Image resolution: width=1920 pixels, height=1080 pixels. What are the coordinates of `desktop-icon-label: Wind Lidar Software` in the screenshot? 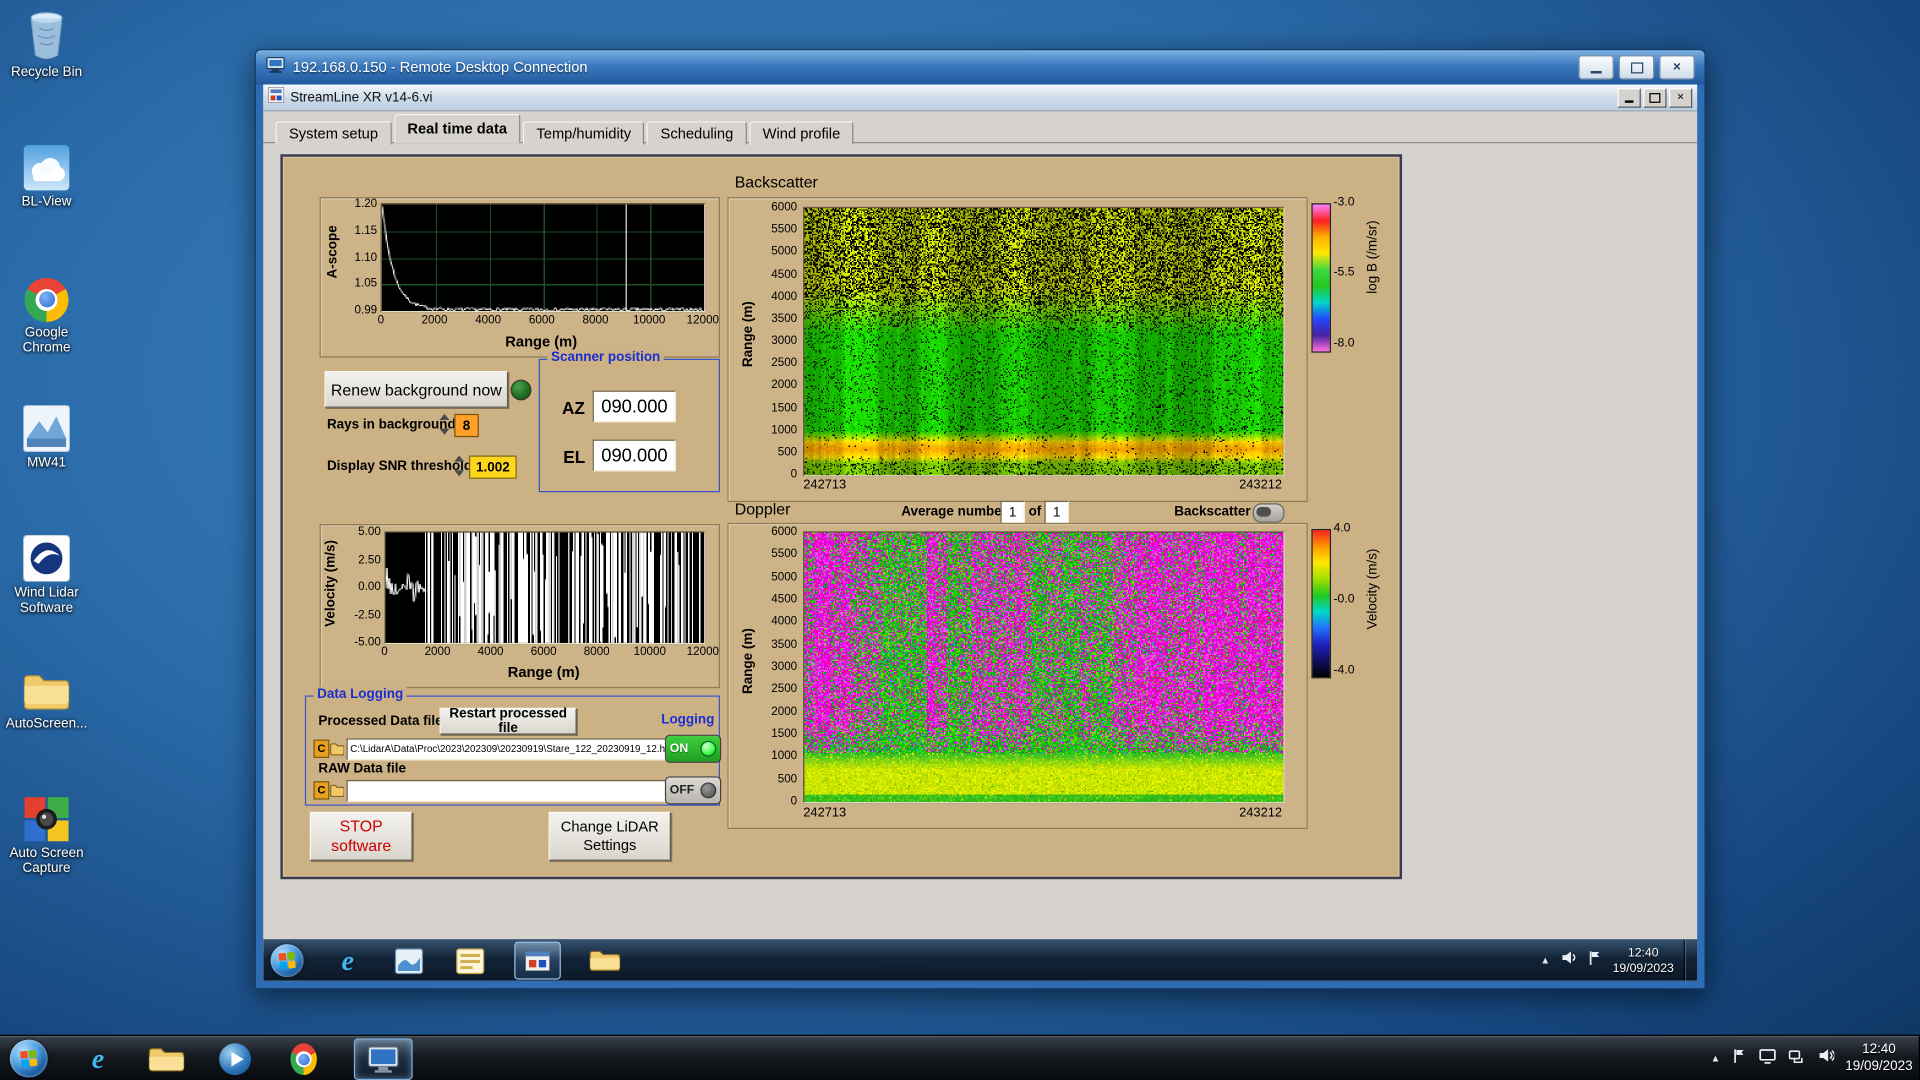 It's located at (46, 600).